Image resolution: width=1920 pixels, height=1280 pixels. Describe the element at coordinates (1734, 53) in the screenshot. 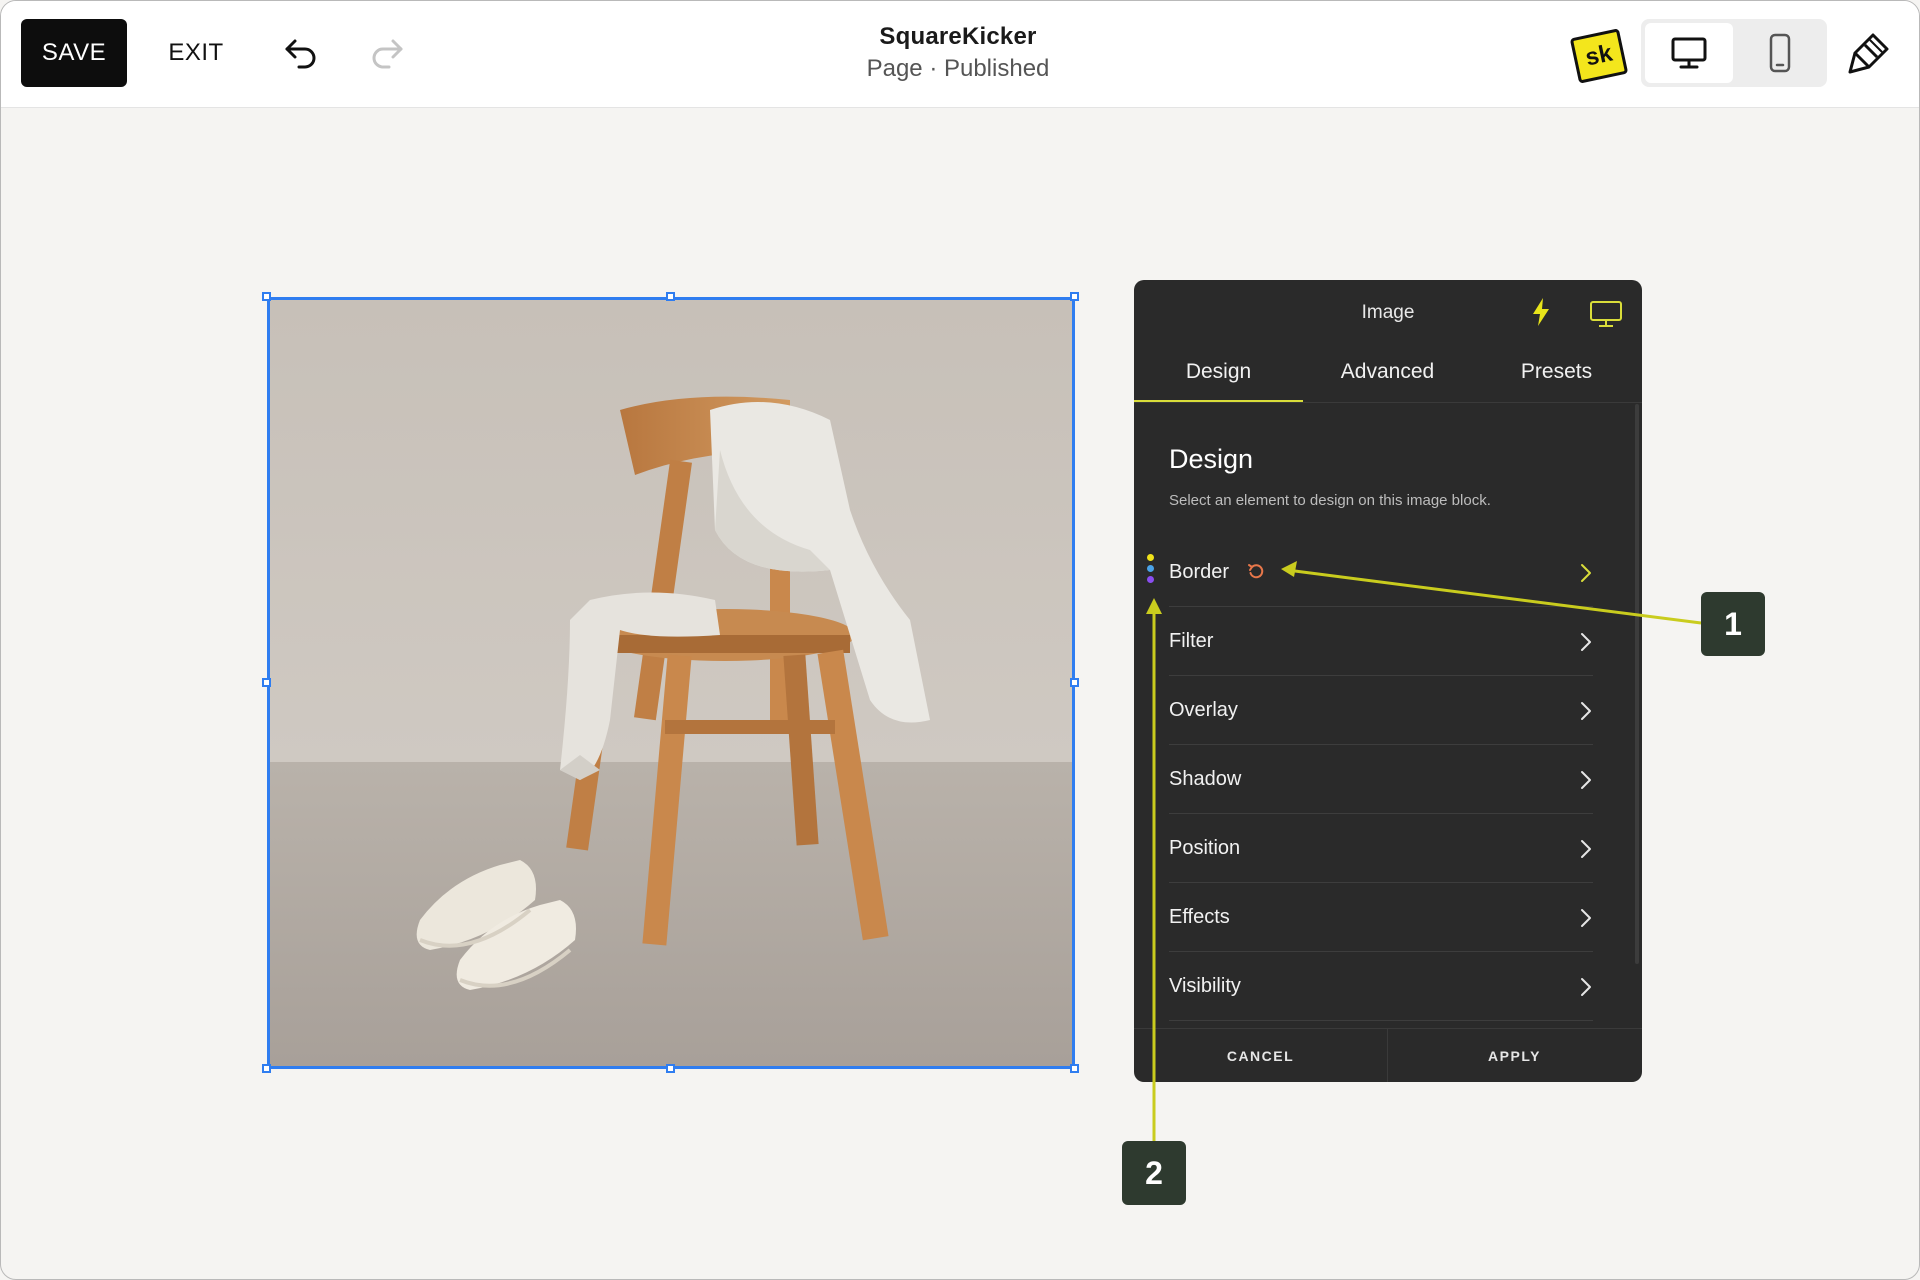

I see `device-toggle` at that location.